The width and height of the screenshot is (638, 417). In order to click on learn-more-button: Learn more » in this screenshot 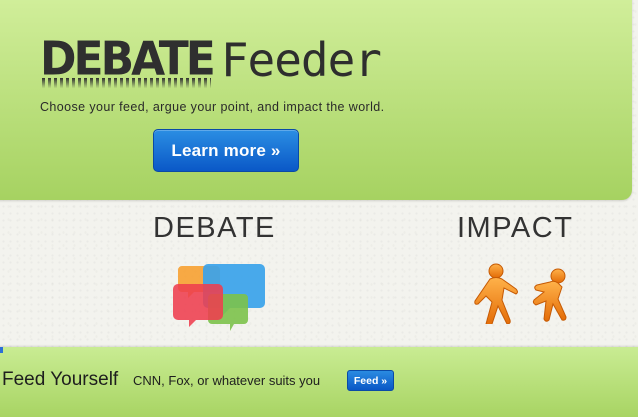, I will do `click(226, 150)`.